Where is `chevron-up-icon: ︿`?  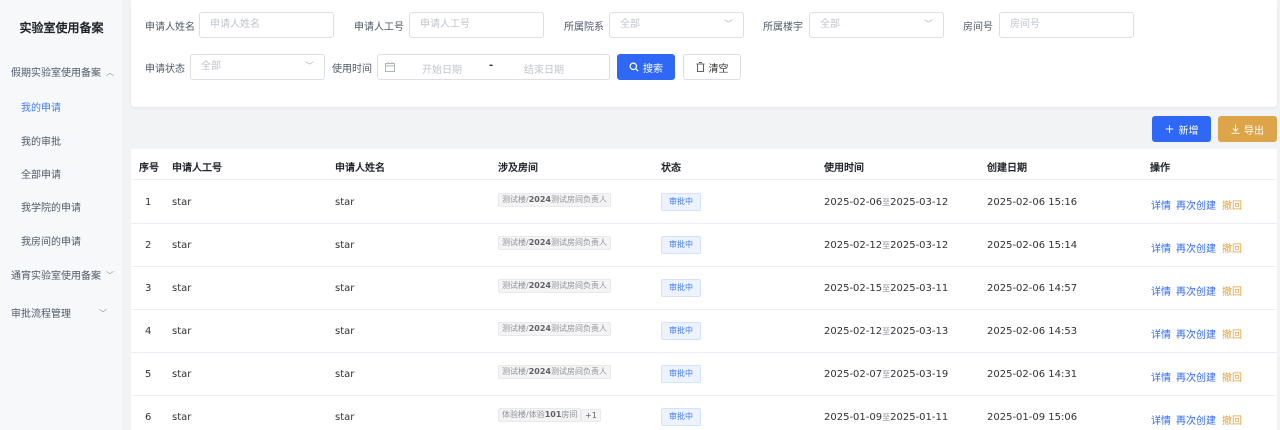 chevron-up-icon: ︿ is located at coordinates (110, 72).